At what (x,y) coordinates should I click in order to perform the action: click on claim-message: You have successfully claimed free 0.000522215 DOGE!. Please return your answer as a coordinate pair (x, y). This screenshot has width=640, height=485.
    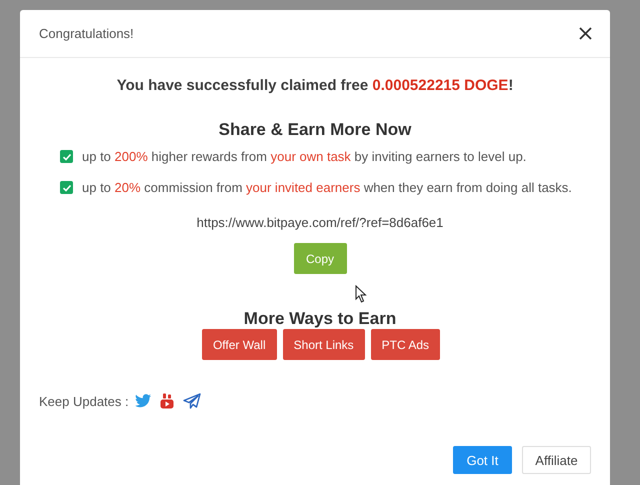
    Looking at the image, I should click on (315, 85).